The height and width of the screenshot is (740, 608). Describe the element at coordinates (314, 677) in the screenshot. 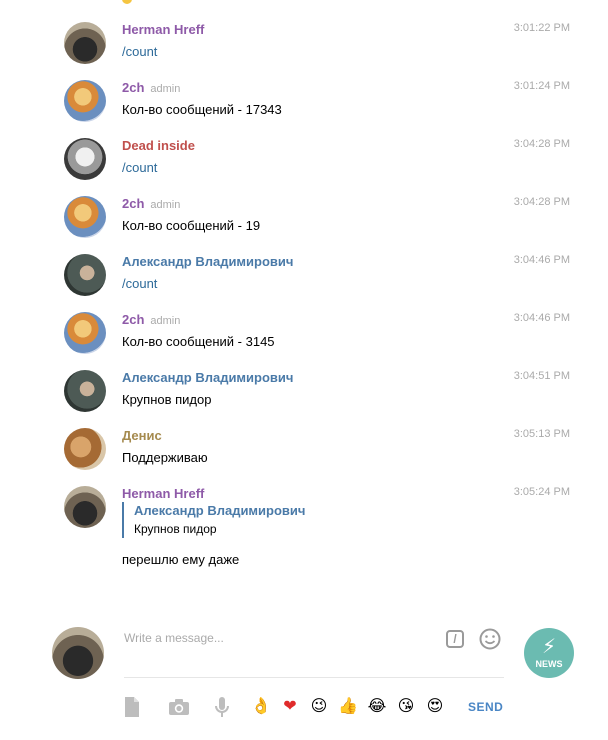

I see `input-divider` at that location.